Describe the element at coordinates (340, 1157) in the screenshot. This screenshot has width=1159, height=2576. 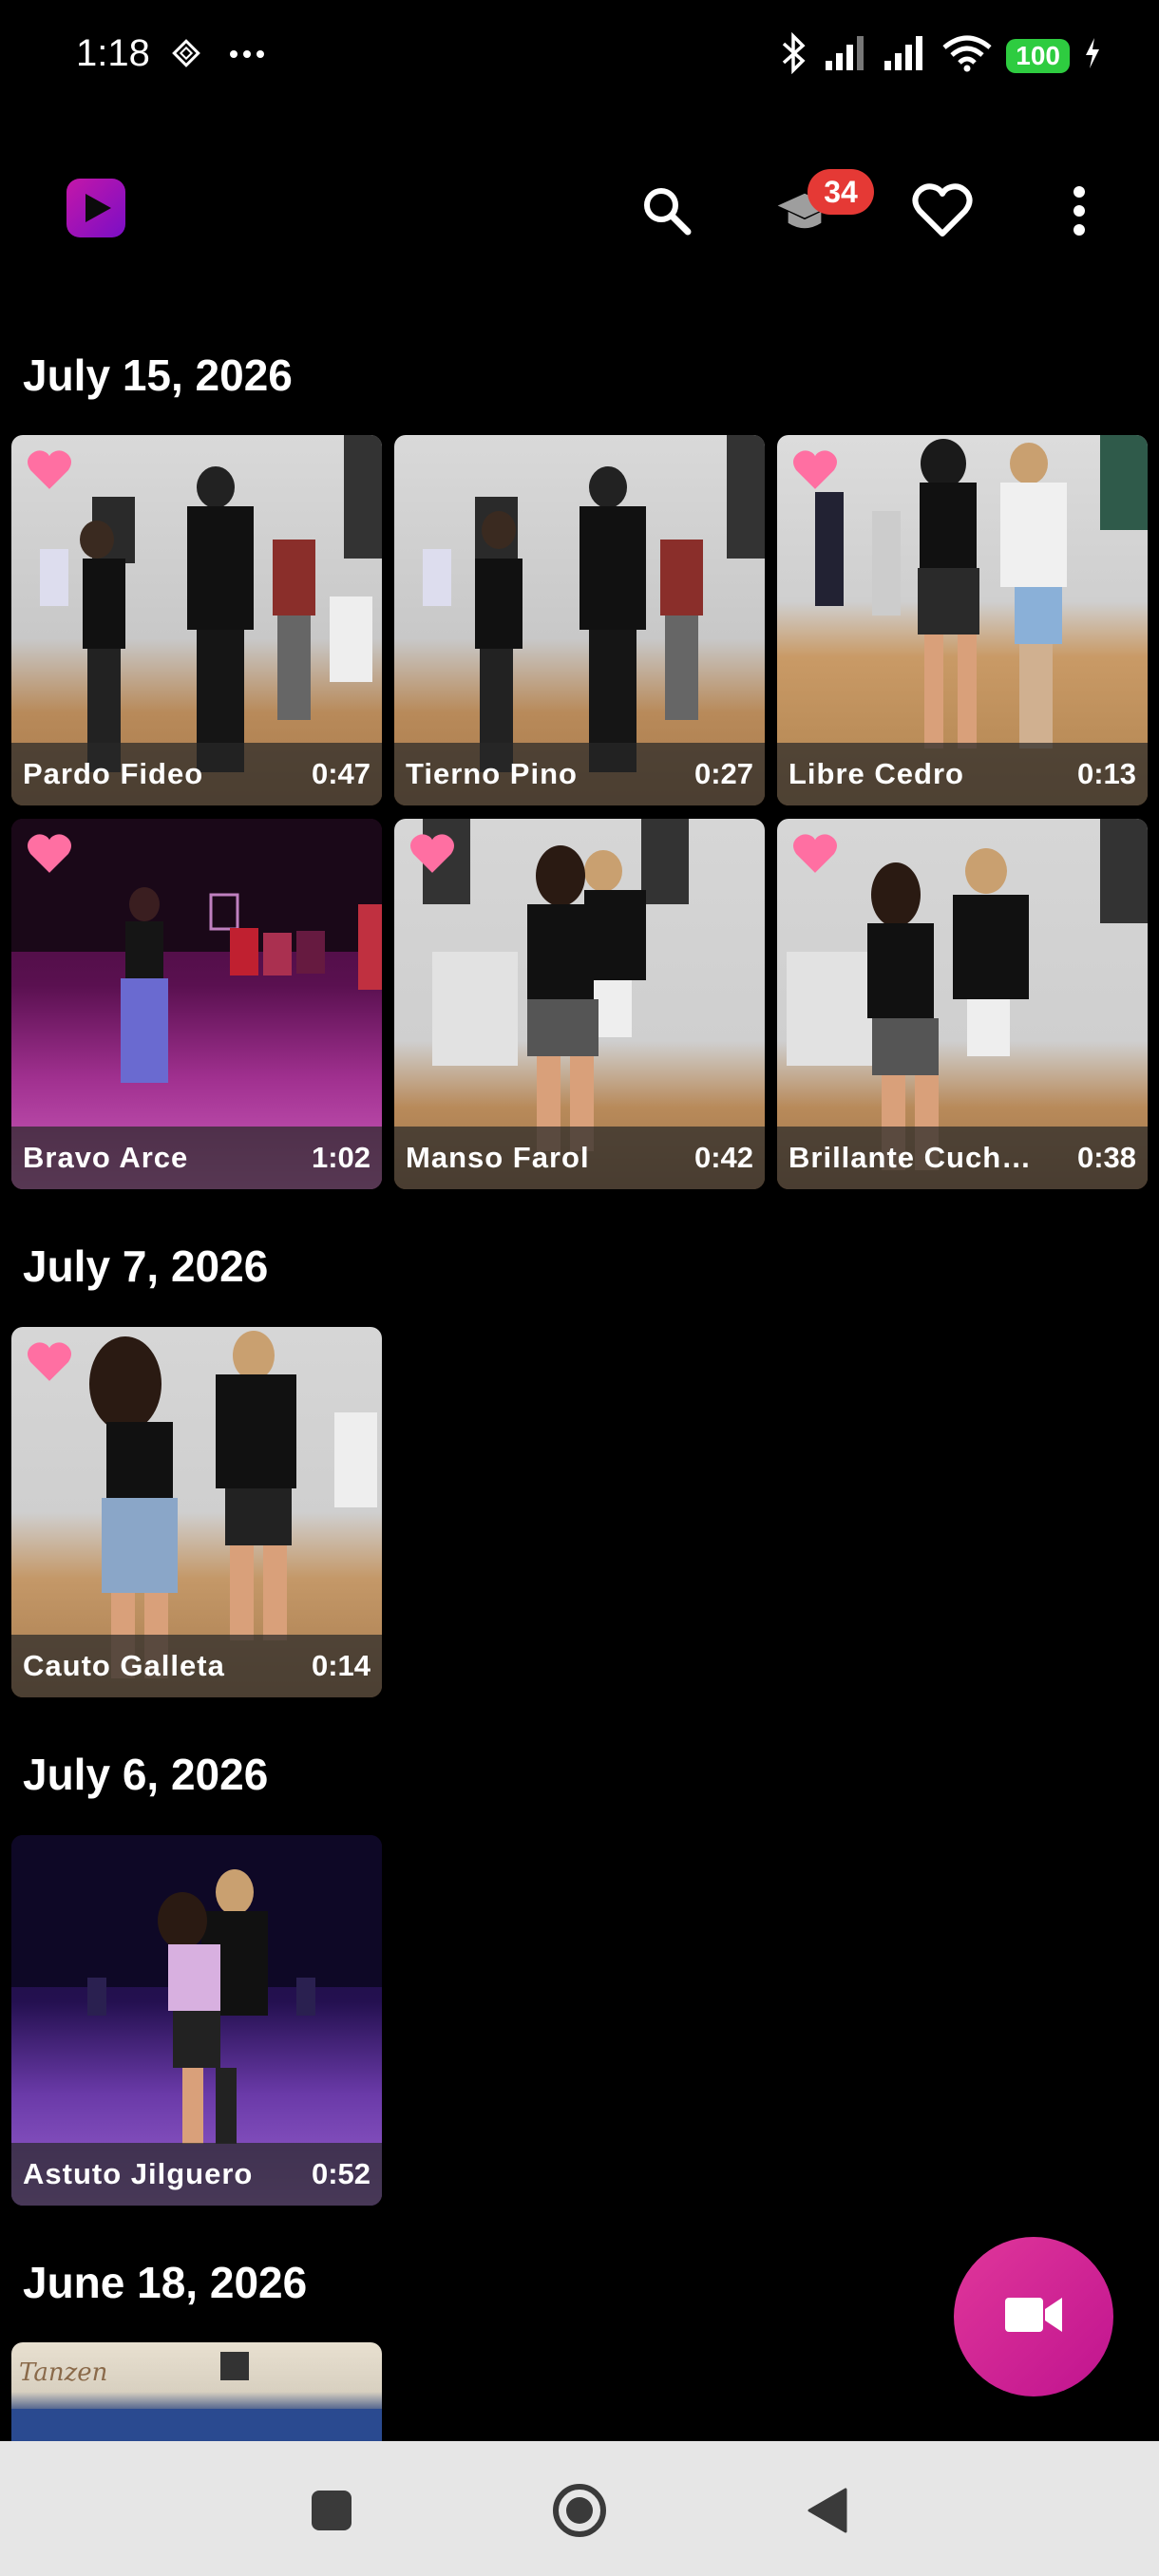
I see `video-duration: 1:02` at that location.